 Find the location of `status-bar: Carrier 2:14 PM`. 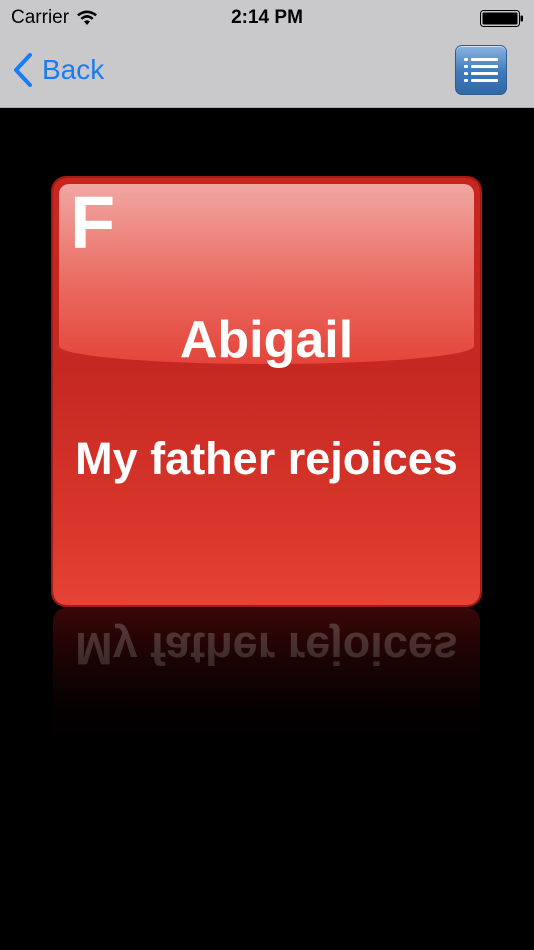

status-bar: Carrier 2:14 PM is located at coordinates (267, 18).